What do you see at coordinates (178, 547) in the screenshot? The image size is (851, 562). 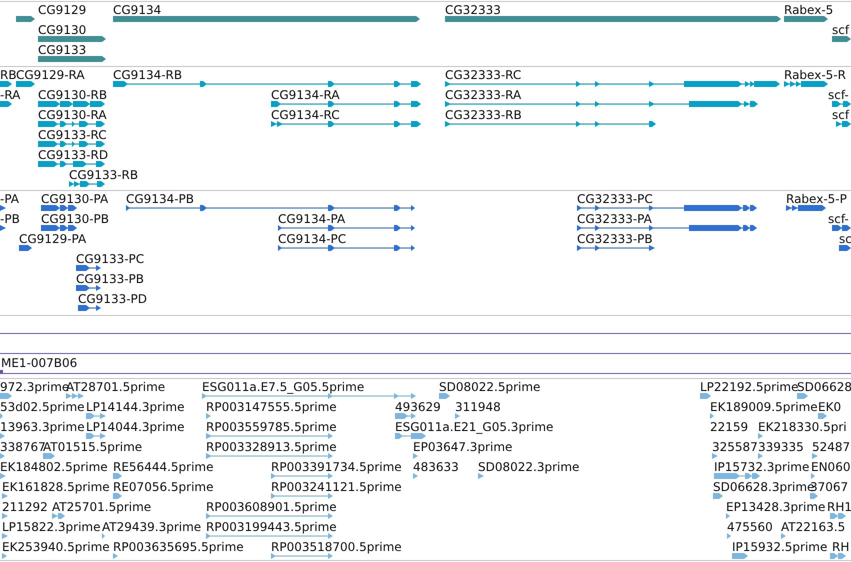 I see `est-name: RP003635695.5prime` at bounding box center [178, 547].